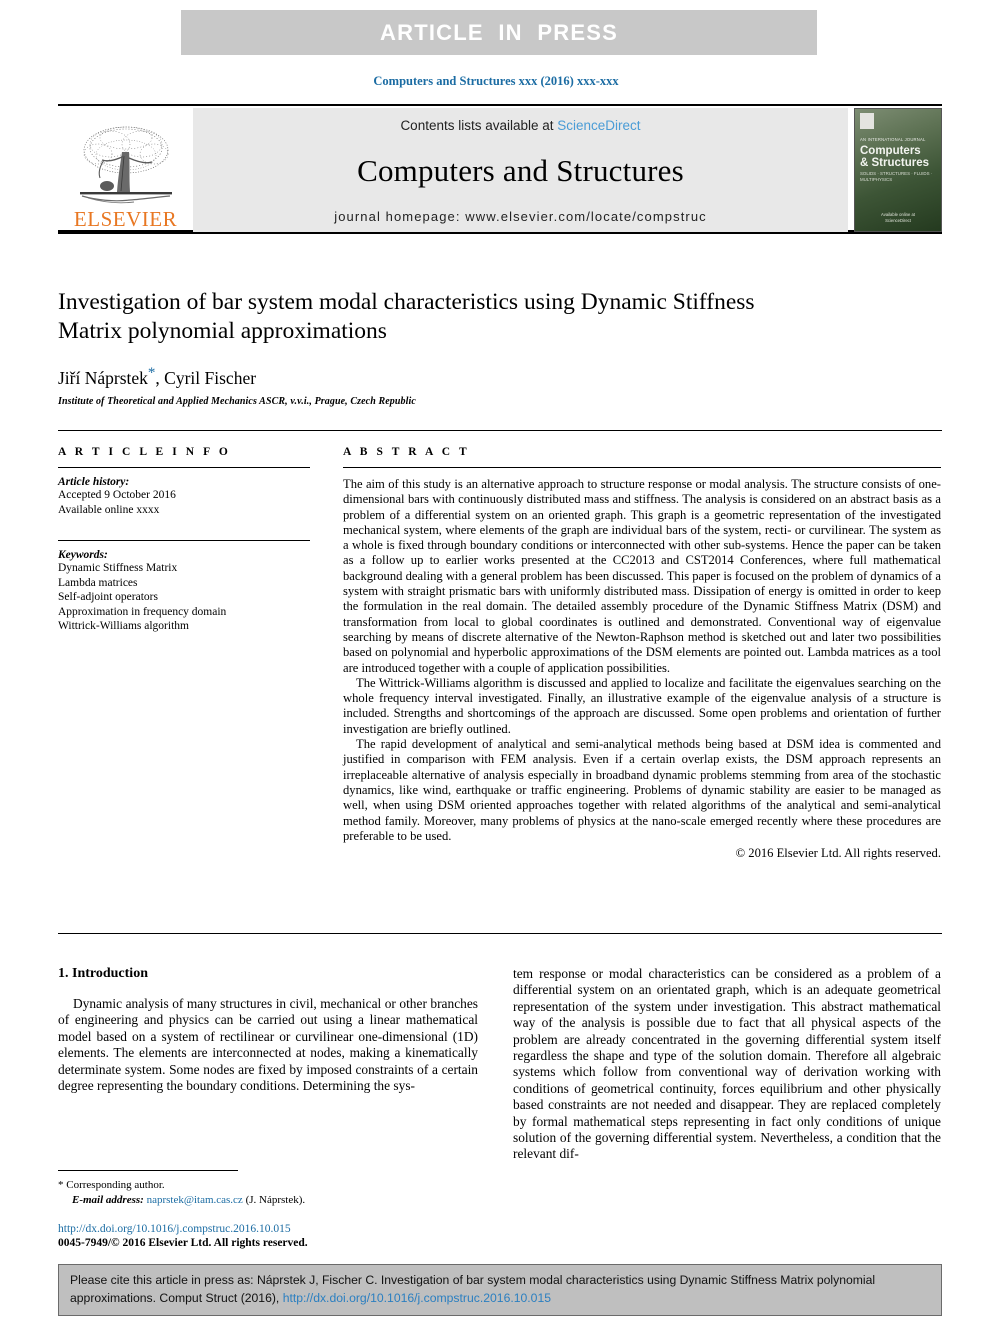 The width and height of the screenshot is (992, 1323). I want to click on keyword-item: Dynamic Stiffness Matrix, so click(118, 568).